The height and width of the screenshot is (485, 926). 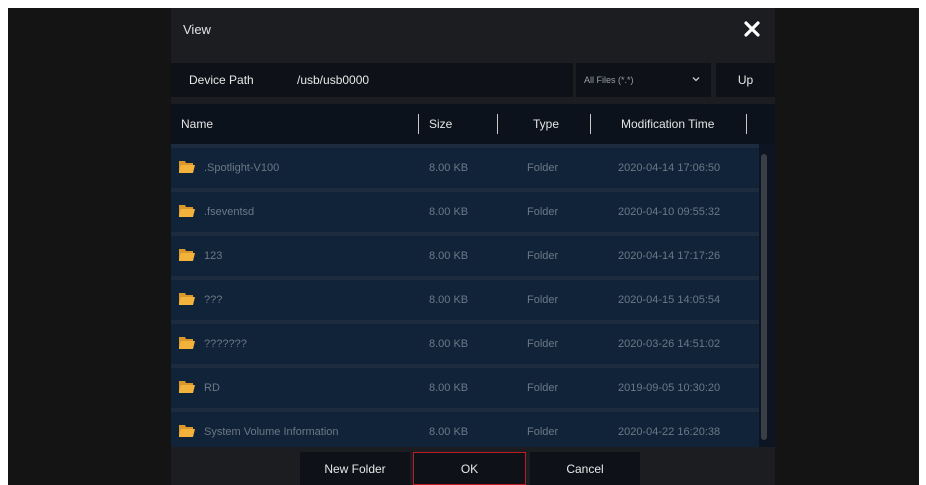 I want to click on column-name-header: Name, so click(x=197, y=124).